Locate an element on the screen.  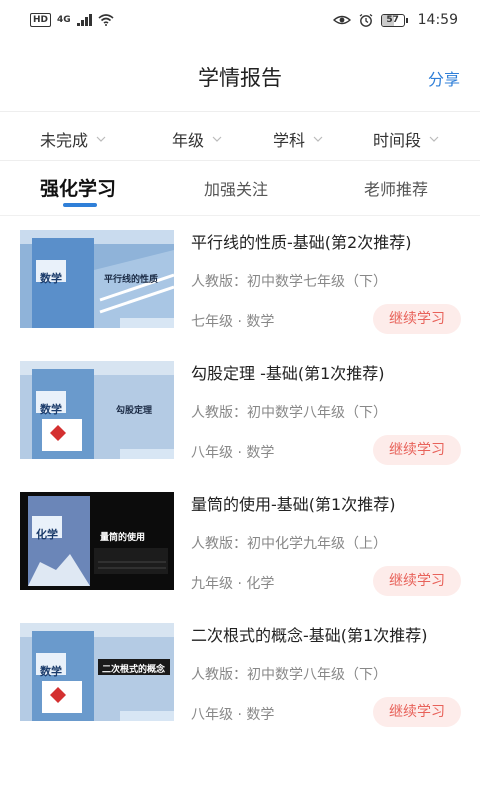
status-right: 57 14:59 is located at coordinates (395, 20).